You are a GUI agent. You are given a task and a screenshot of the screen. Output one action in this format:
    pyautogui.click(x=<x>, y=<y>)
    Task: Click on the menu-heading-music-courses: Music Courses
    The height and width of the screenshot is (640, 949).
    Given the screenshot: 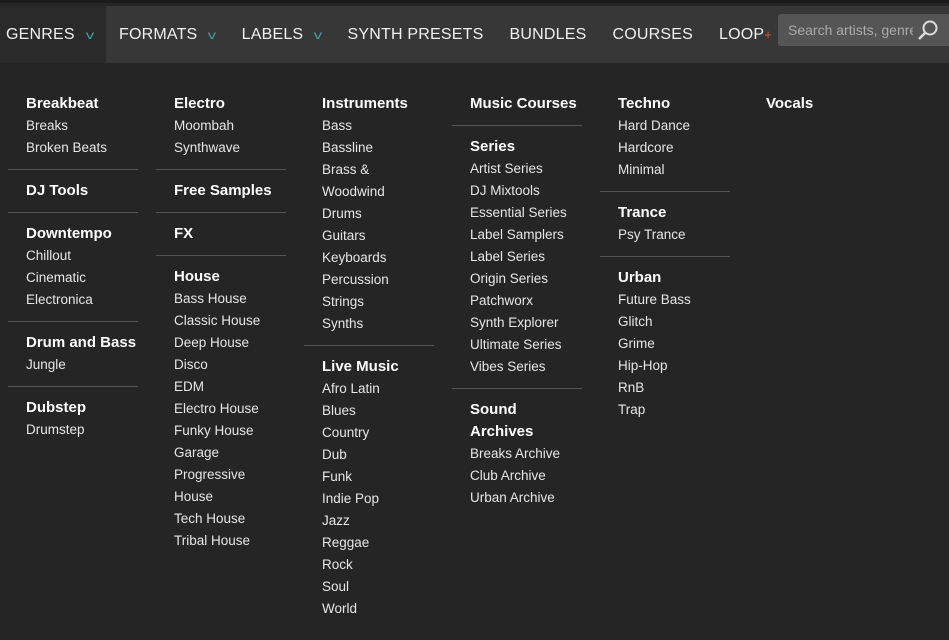 What is the action you would take?
    pyautogui.click(x=526, y=104)
    